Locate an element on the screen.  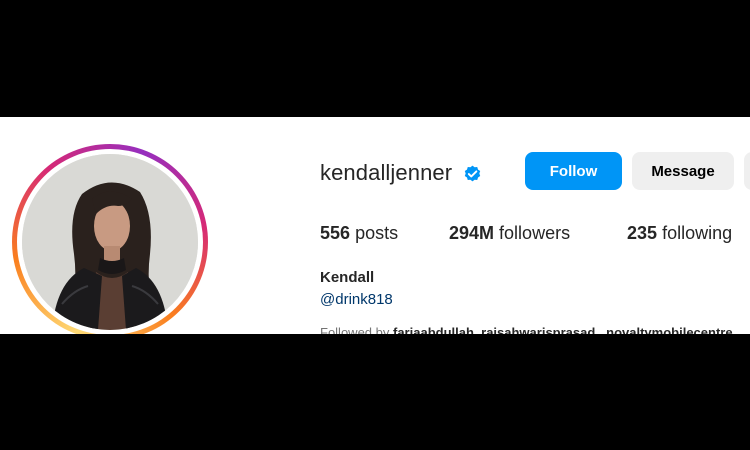
profile-photo is located at coordinates (110, 242).